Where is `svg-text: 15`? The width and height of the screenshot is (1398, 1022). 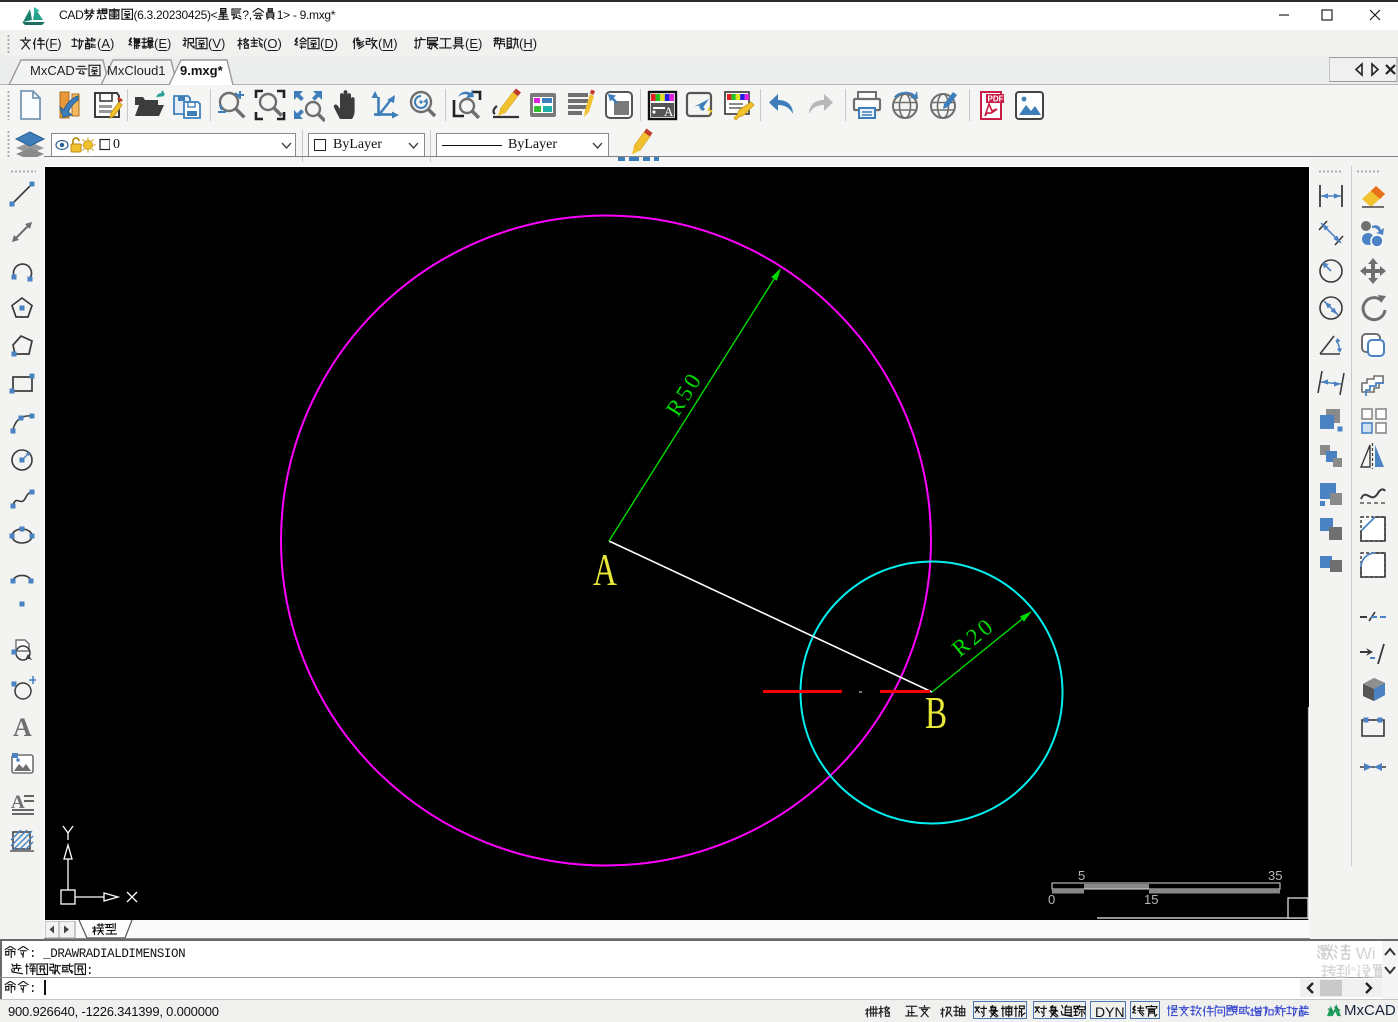
svg-text: 15 is located at coordinates (1151, 899).